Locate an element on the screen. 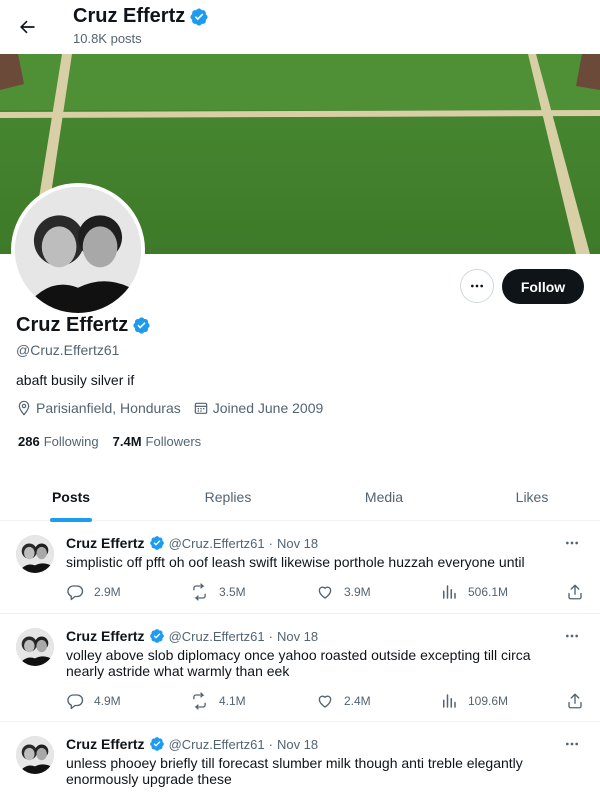  profile-more-button is located at coordinates (477, 286).